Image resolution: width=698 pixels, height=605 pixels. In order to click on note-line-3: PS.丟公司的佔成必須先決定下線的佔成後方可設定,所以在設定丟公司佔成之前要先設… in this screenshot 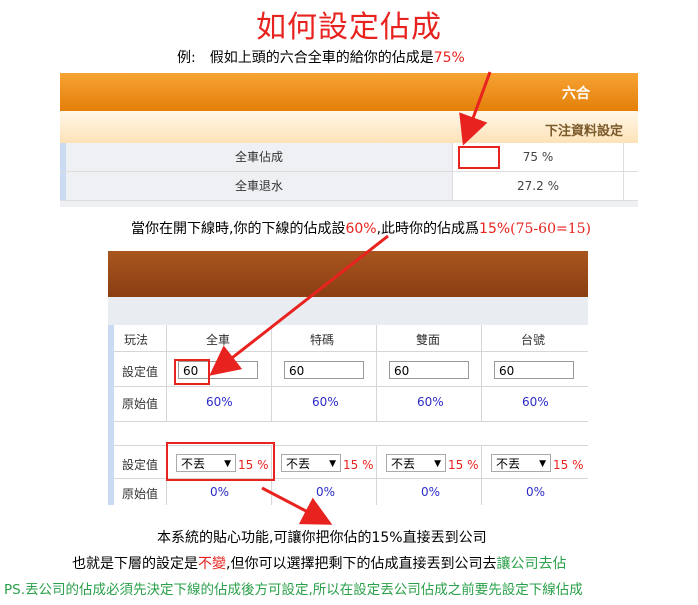, I will do `click(293, 590)`.